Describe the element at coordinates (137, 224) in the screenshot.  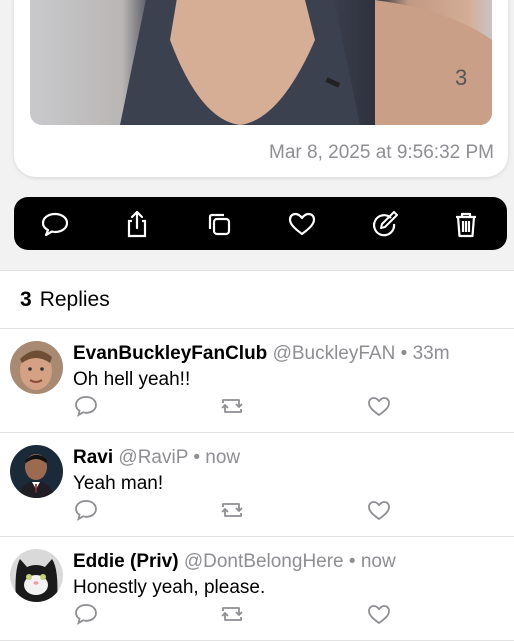
I see `share-icon` at that location.